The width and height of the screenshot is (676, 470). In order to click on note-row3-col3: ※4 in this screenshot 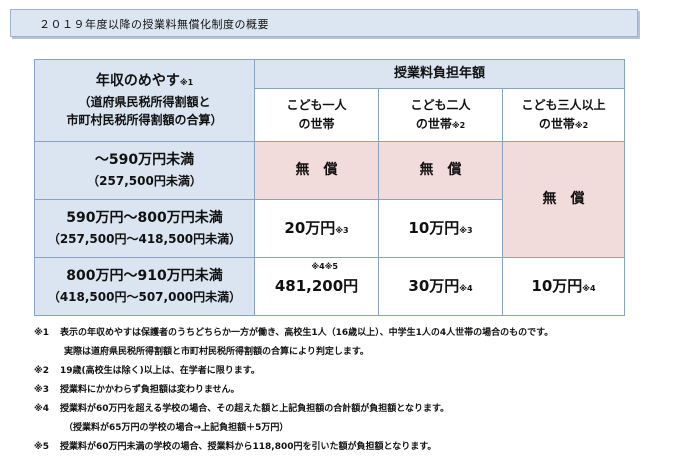, I will do `click(589, 289)`.